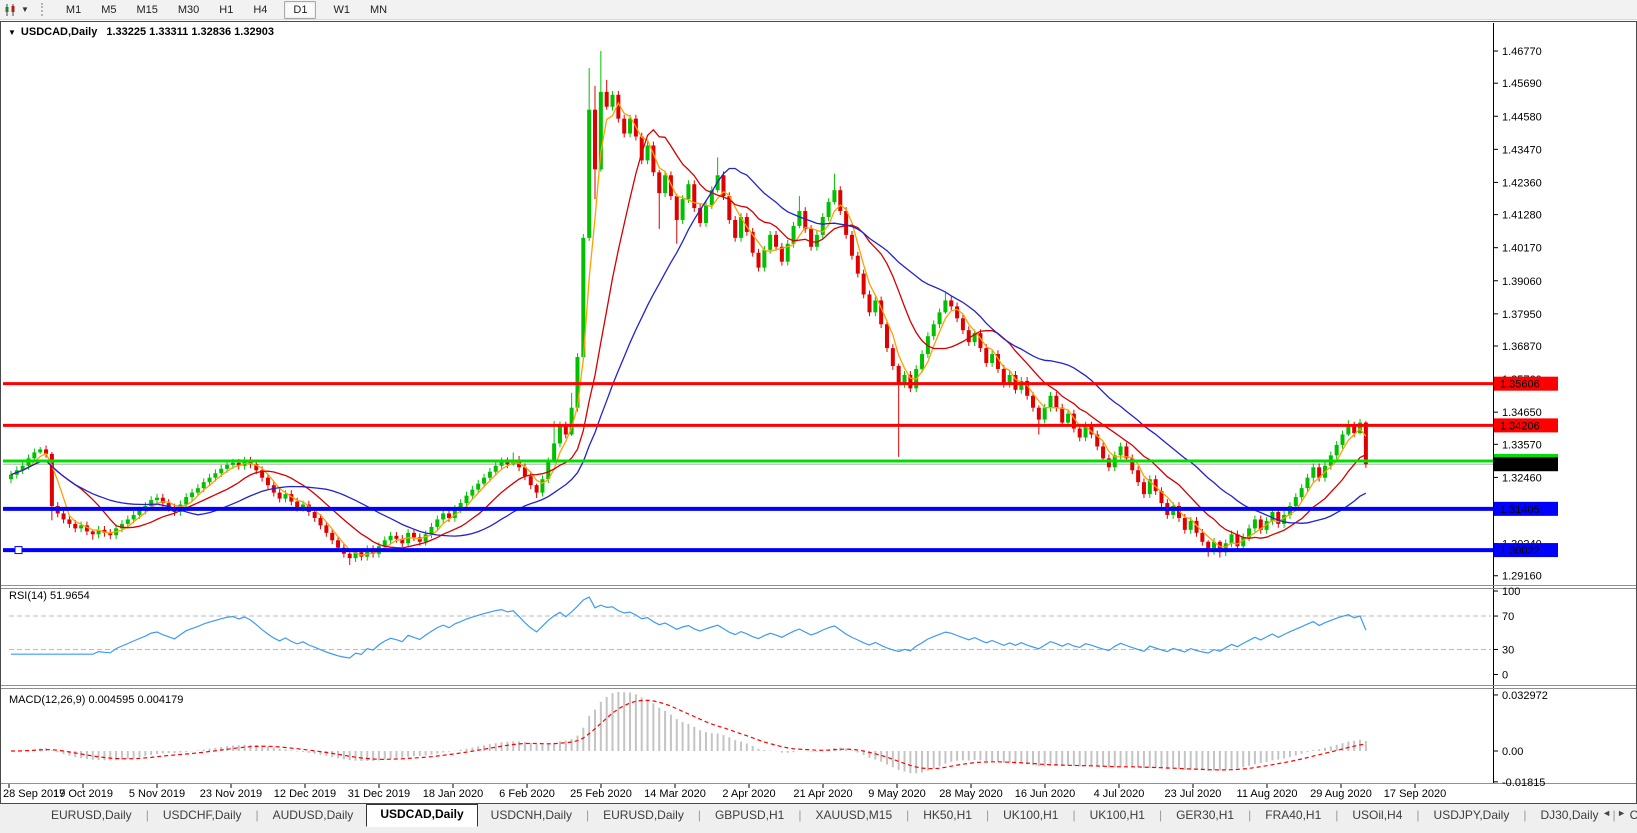 This screenshot has height=833, width=1637. What do you see at coordinates (1511, 592) in the screenshot?
I see `rsi-axis-label: 100` at bounding box center [1511, 592].